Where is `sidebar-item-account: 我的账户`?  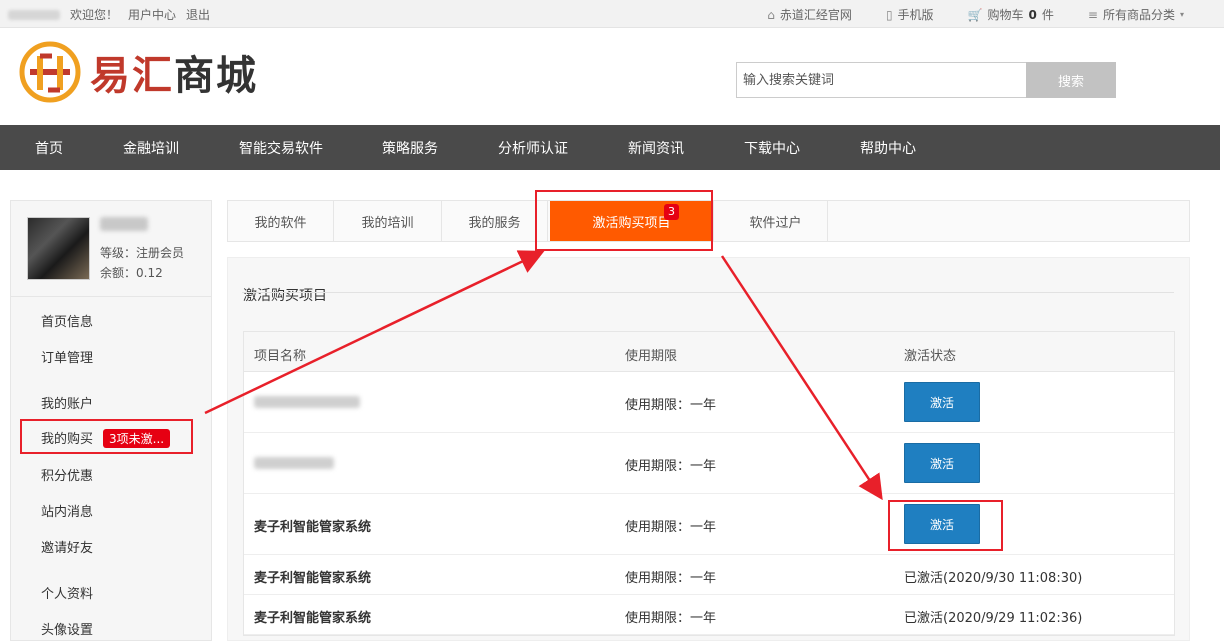
sidebar-item-account: 我的账户 is located at coordinates (67, 402).